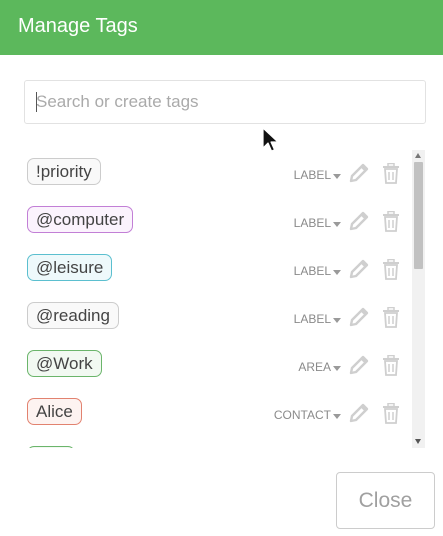 This screenshot has height=536, width=443. What do you see at coordinates (218, 174) in the screenshot?
I see `tag-row: !priority LABEL` at bounding box center [218, 174].